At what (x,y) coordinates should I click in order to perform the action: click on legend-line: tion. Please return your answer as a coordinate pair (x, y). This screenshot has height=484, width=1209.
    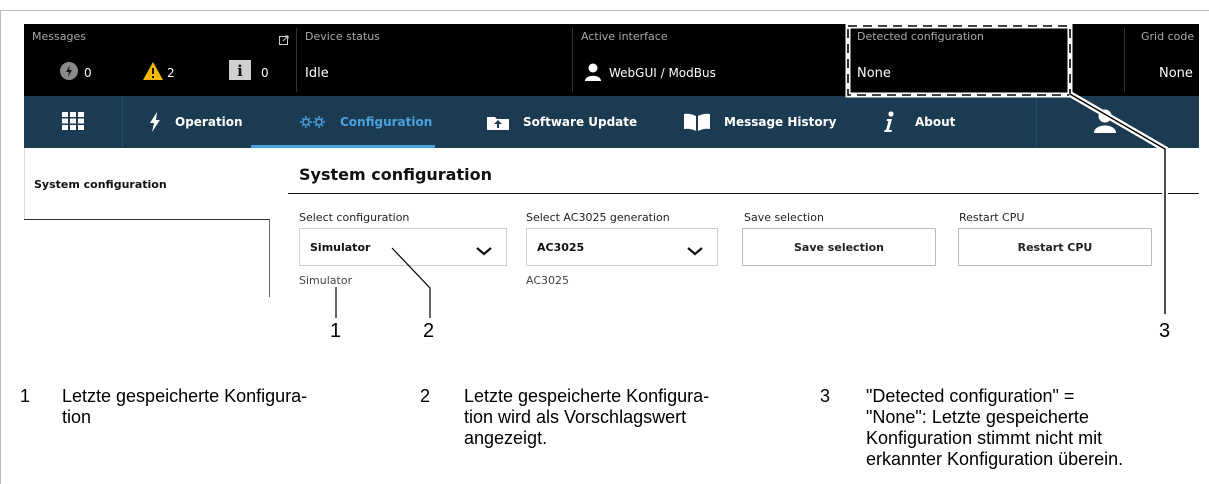
    Looking at the image, I should click on (77, 417).